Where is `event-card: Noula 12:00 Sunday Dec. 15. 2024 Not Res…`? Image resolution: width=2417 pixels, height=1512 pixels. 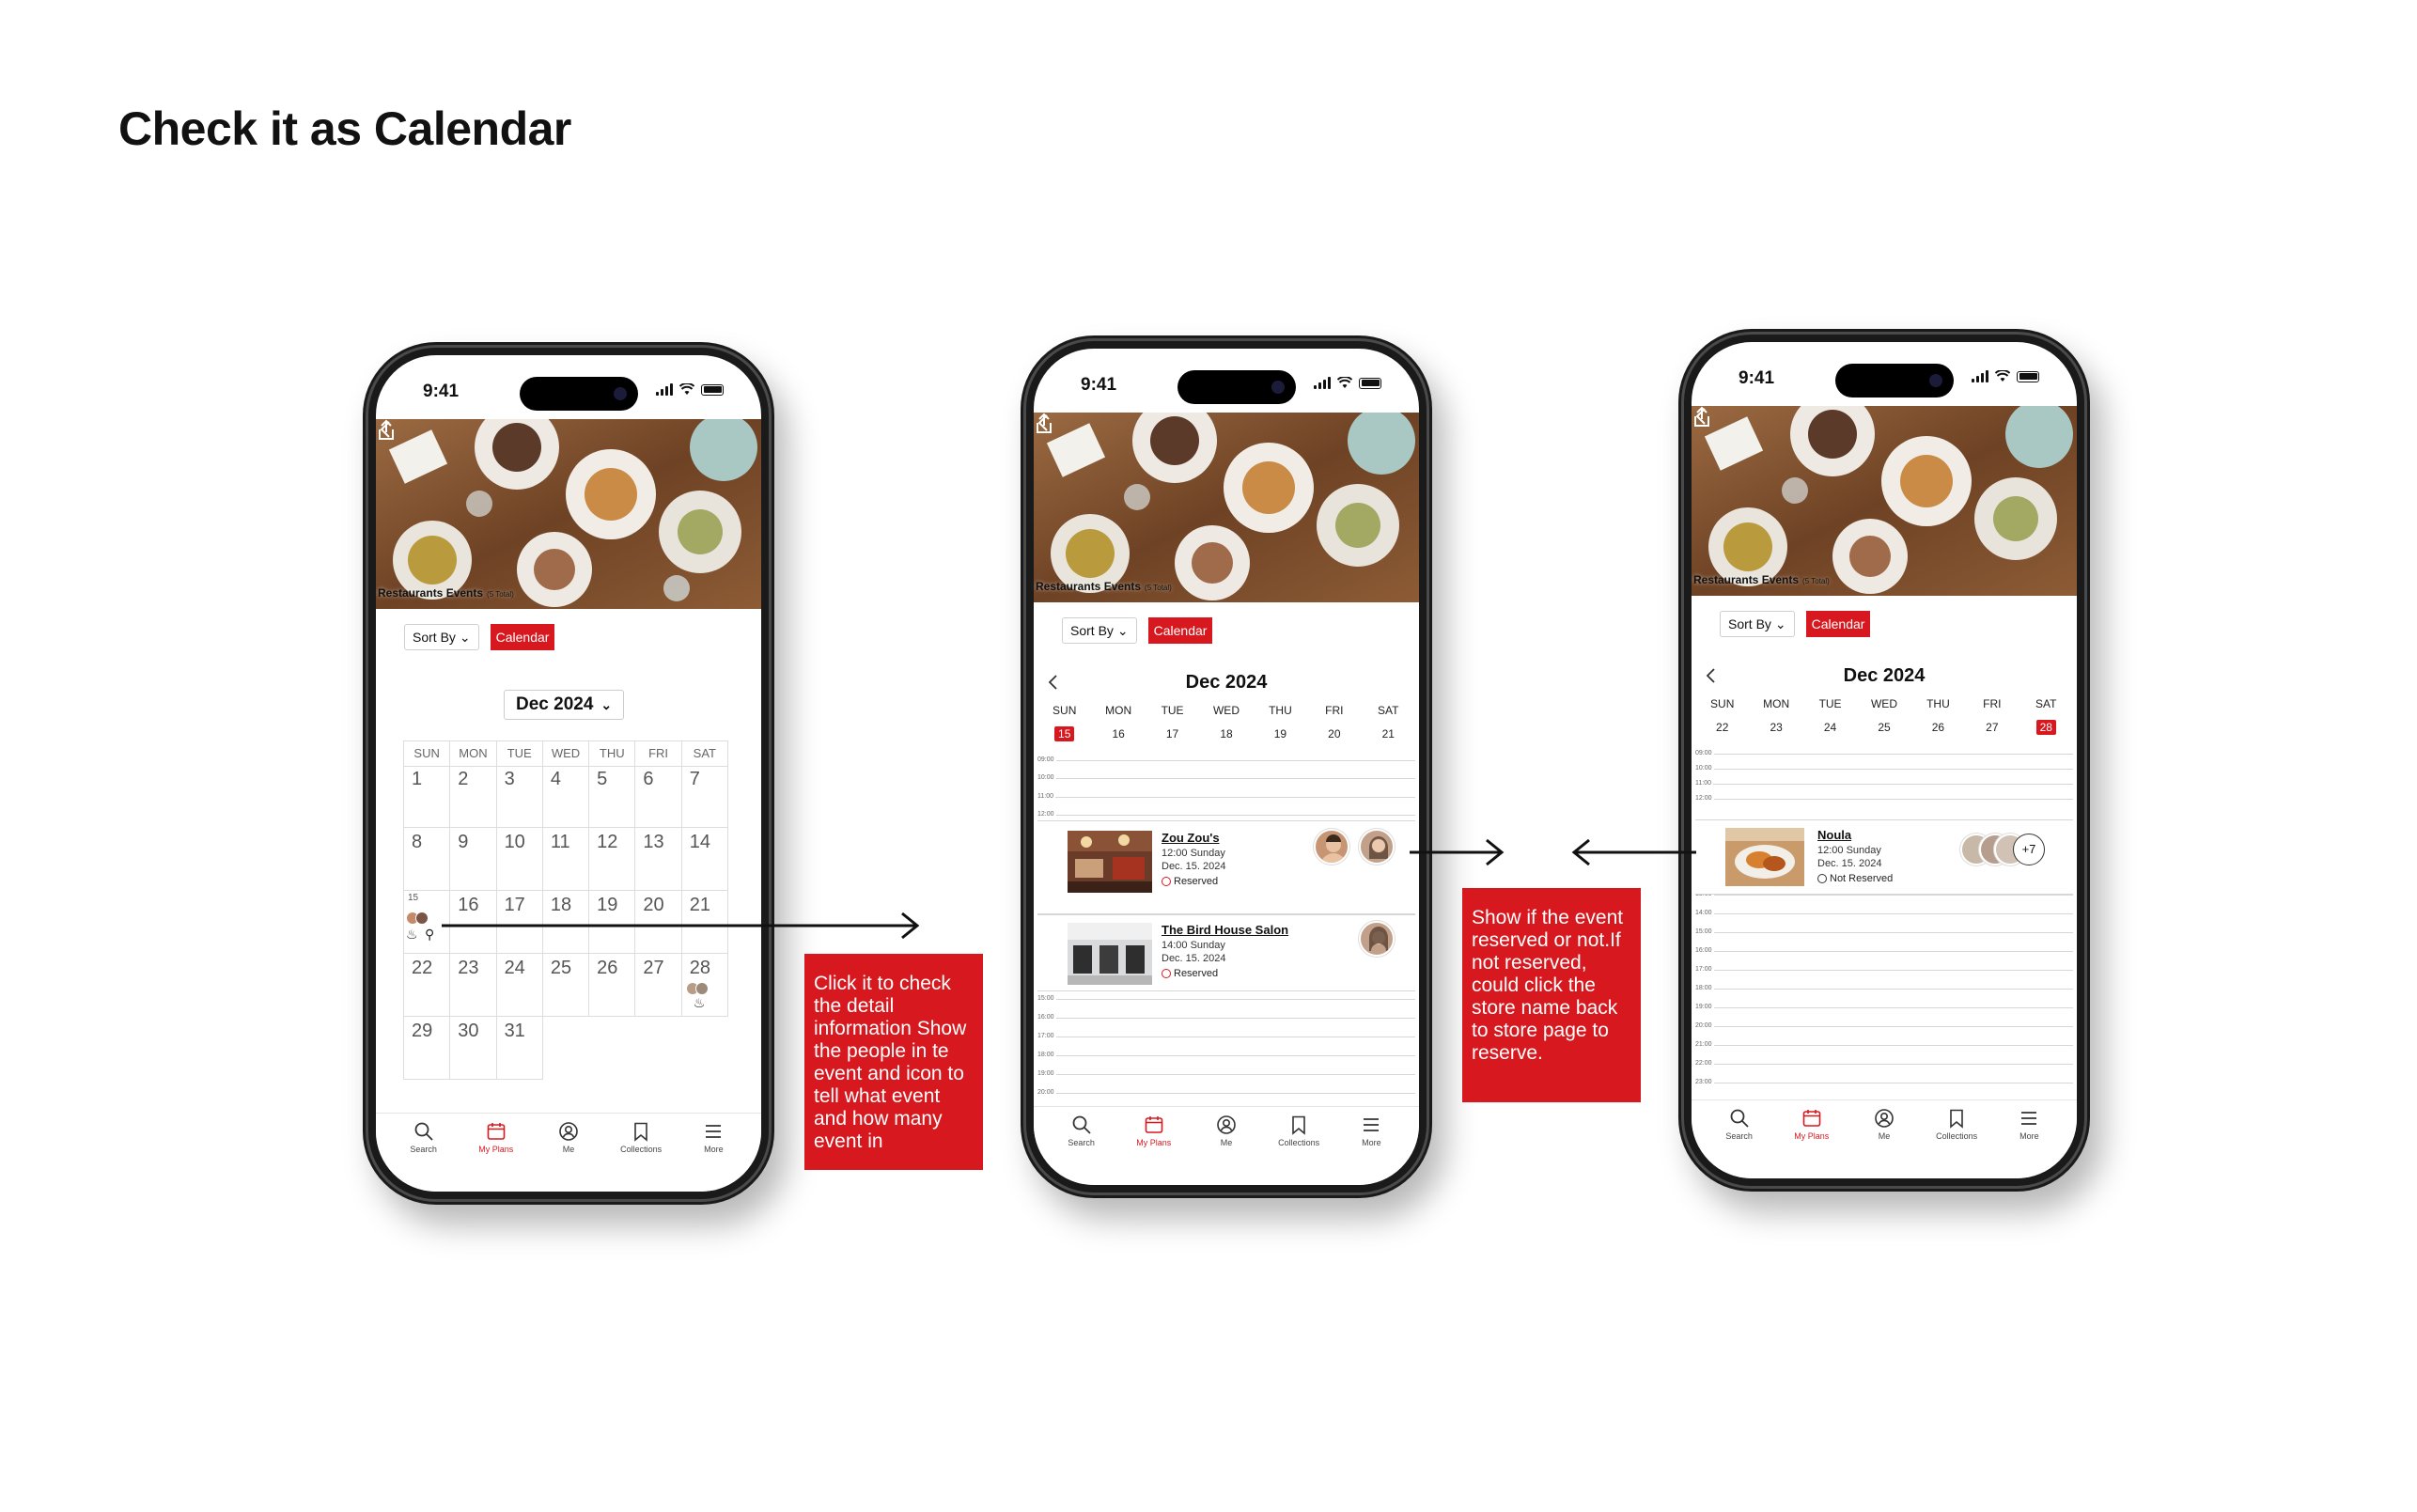 event-card: Noula 12:00 Sunday Dec. 15. 2024 Not Res… is located at coordinates (1884, 857).